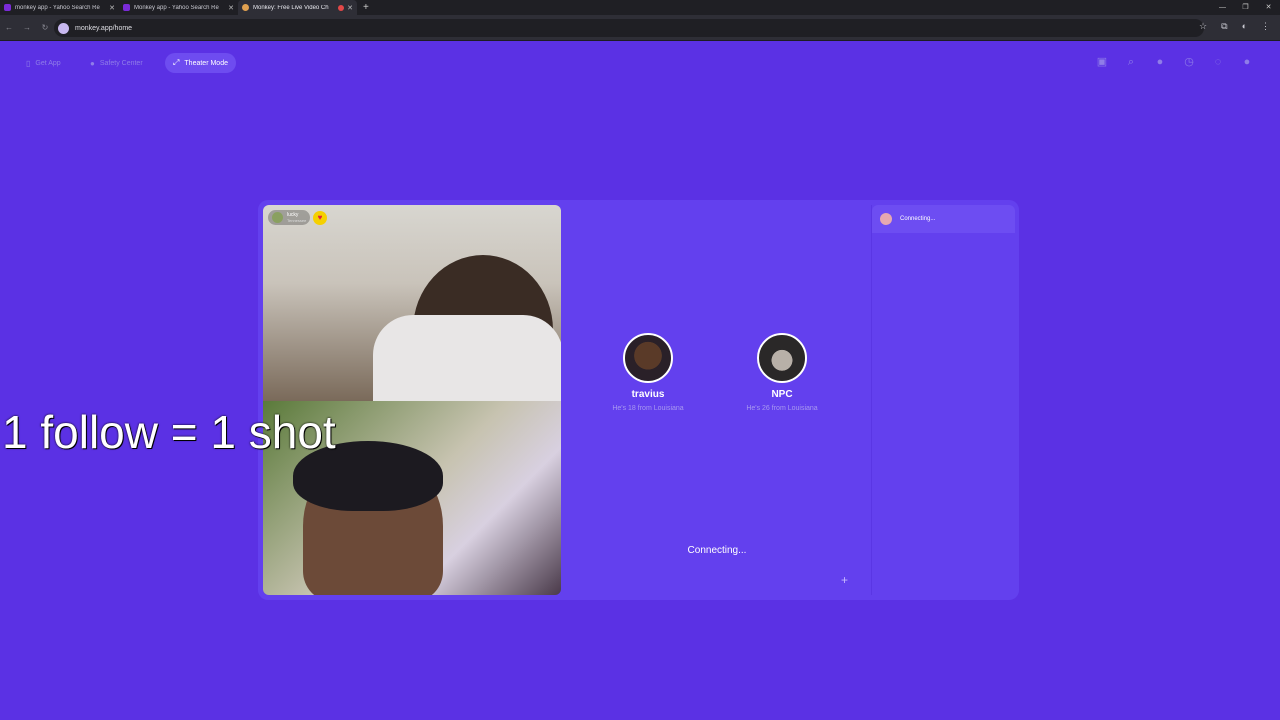  Describe the element at coordinates (1131, 62) in the screenshot. I see `search-icon: ⌕` at that location.